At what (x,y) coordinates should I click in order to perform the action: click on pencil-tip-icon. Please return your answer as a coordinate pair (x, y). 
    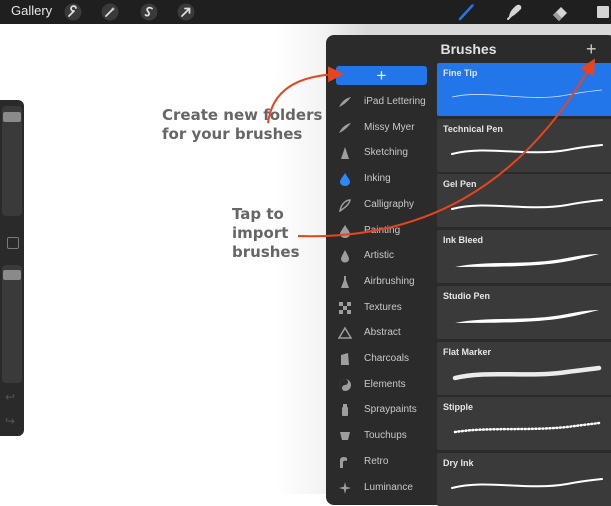
    Looking at the image, I should click on (345, 153).